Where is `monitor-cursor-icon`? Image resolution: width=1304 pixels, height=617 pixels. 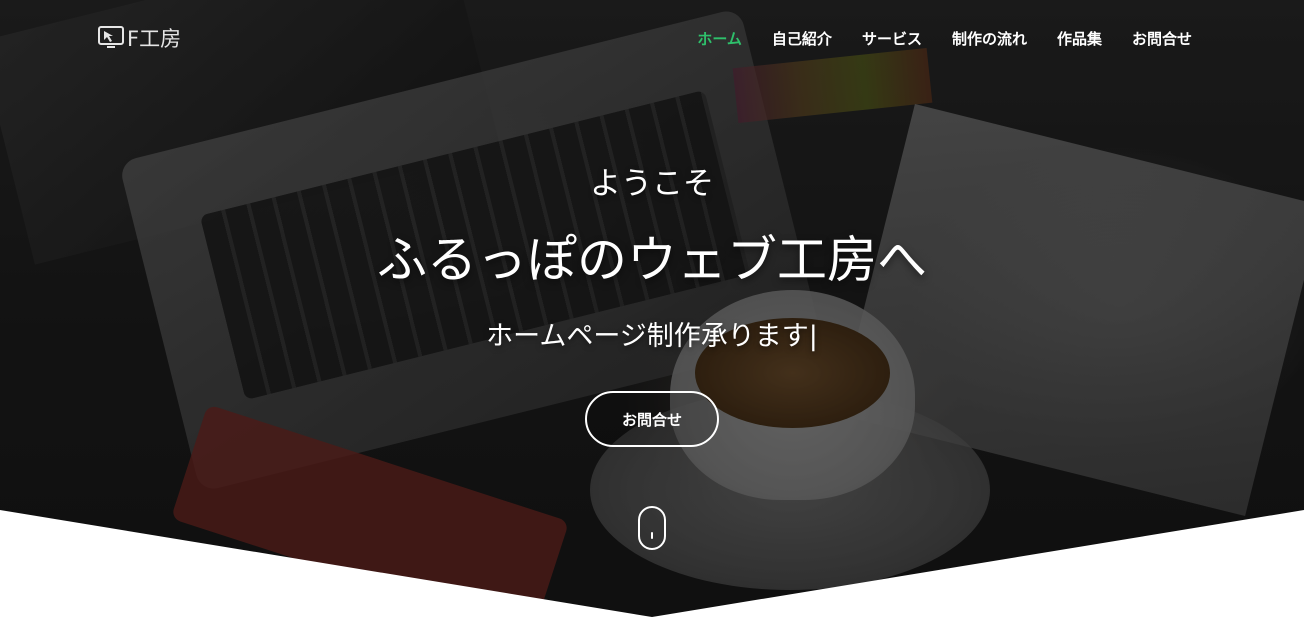
monitor-cursor-icon is located at coordinates (111, 37).